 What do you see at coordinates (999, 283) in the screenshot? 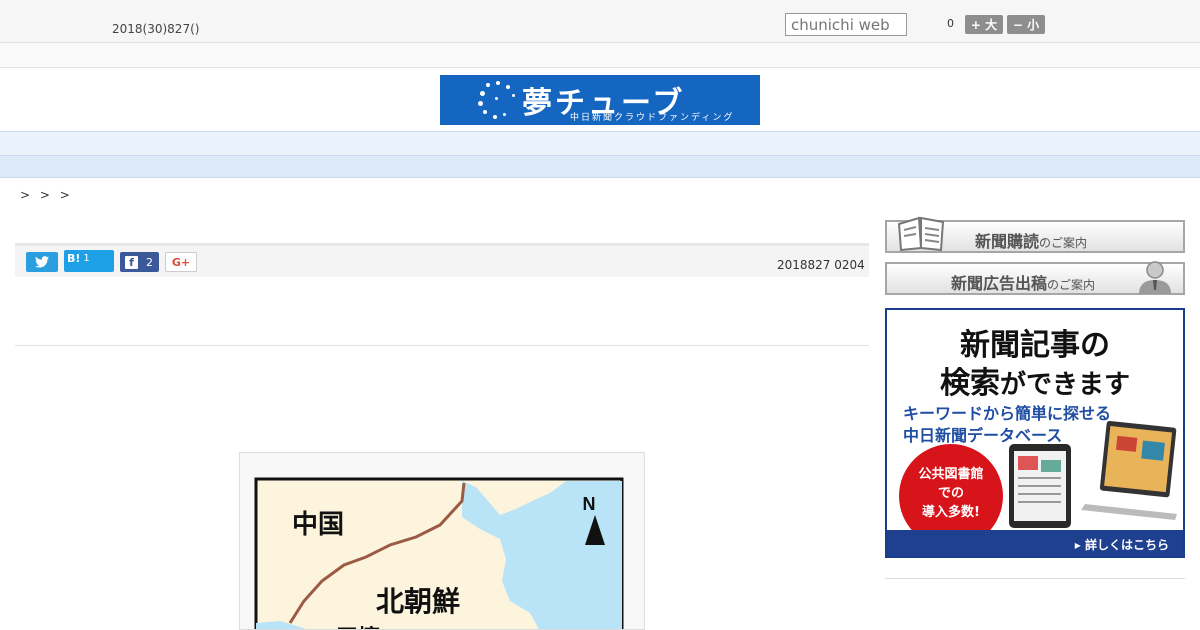
I see `ad-main-label: 新聞広告出稿` at bounding box center [999, 283].